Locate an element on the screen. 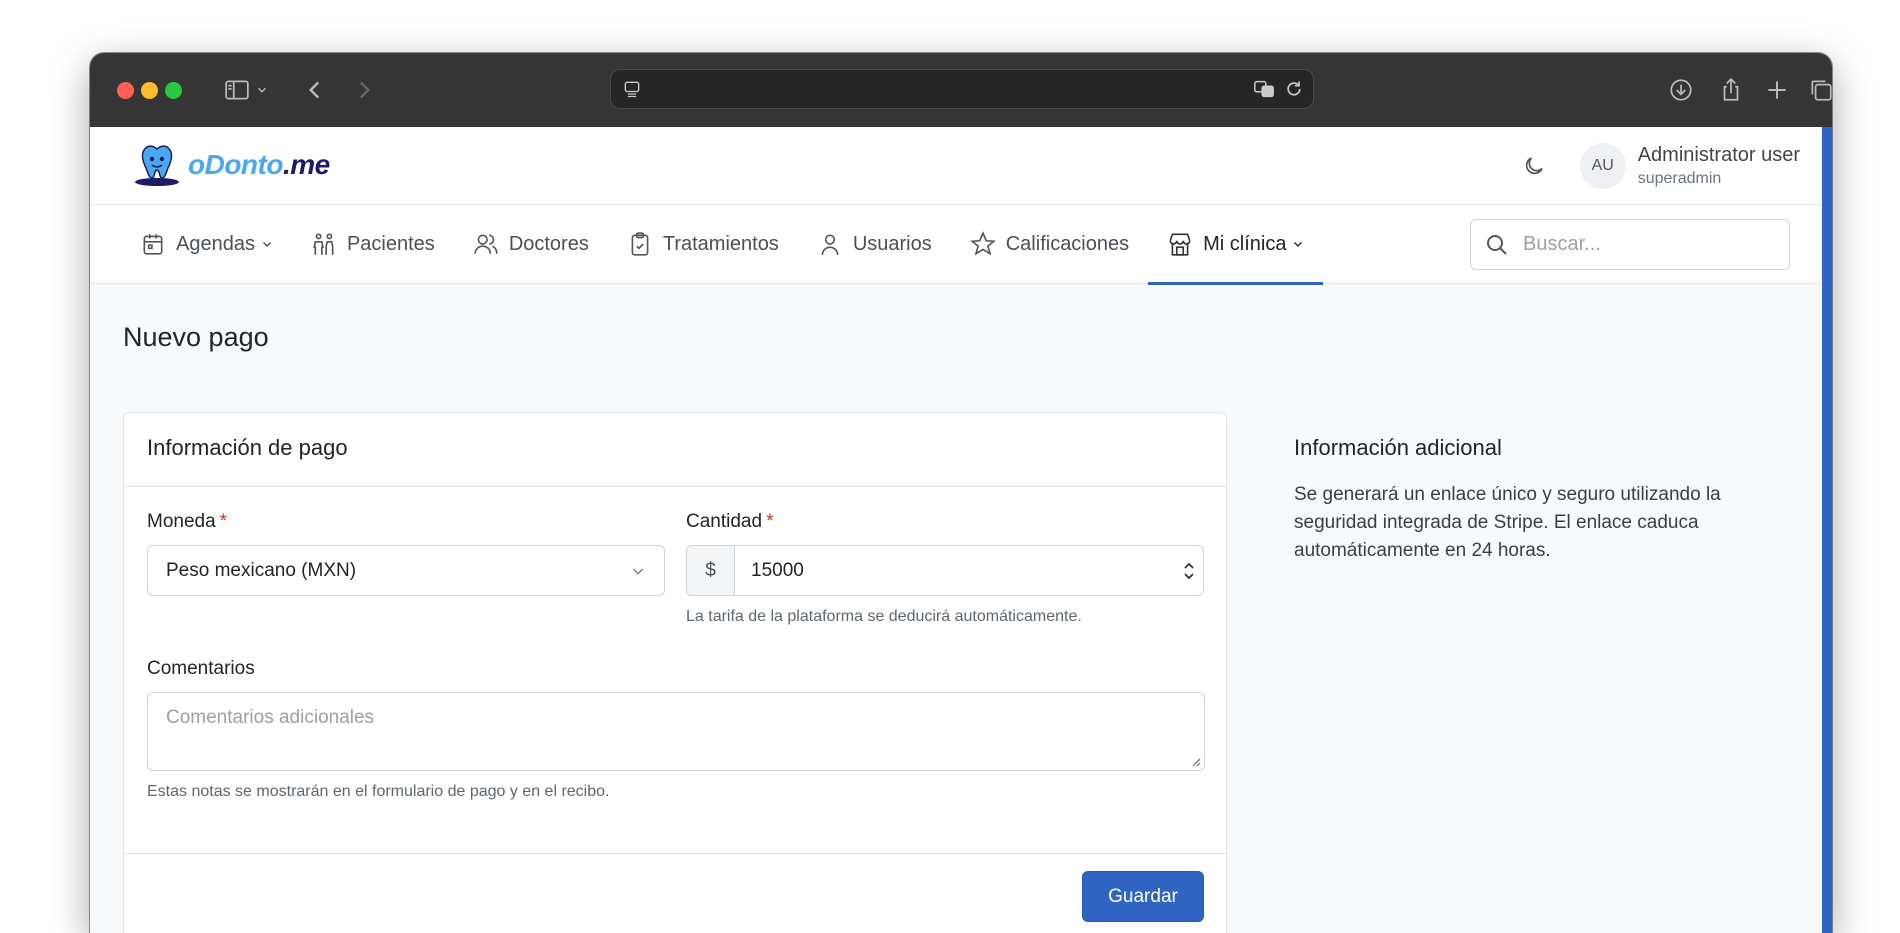  logo-text: oDonto.me is located at coordinates (259, 164).